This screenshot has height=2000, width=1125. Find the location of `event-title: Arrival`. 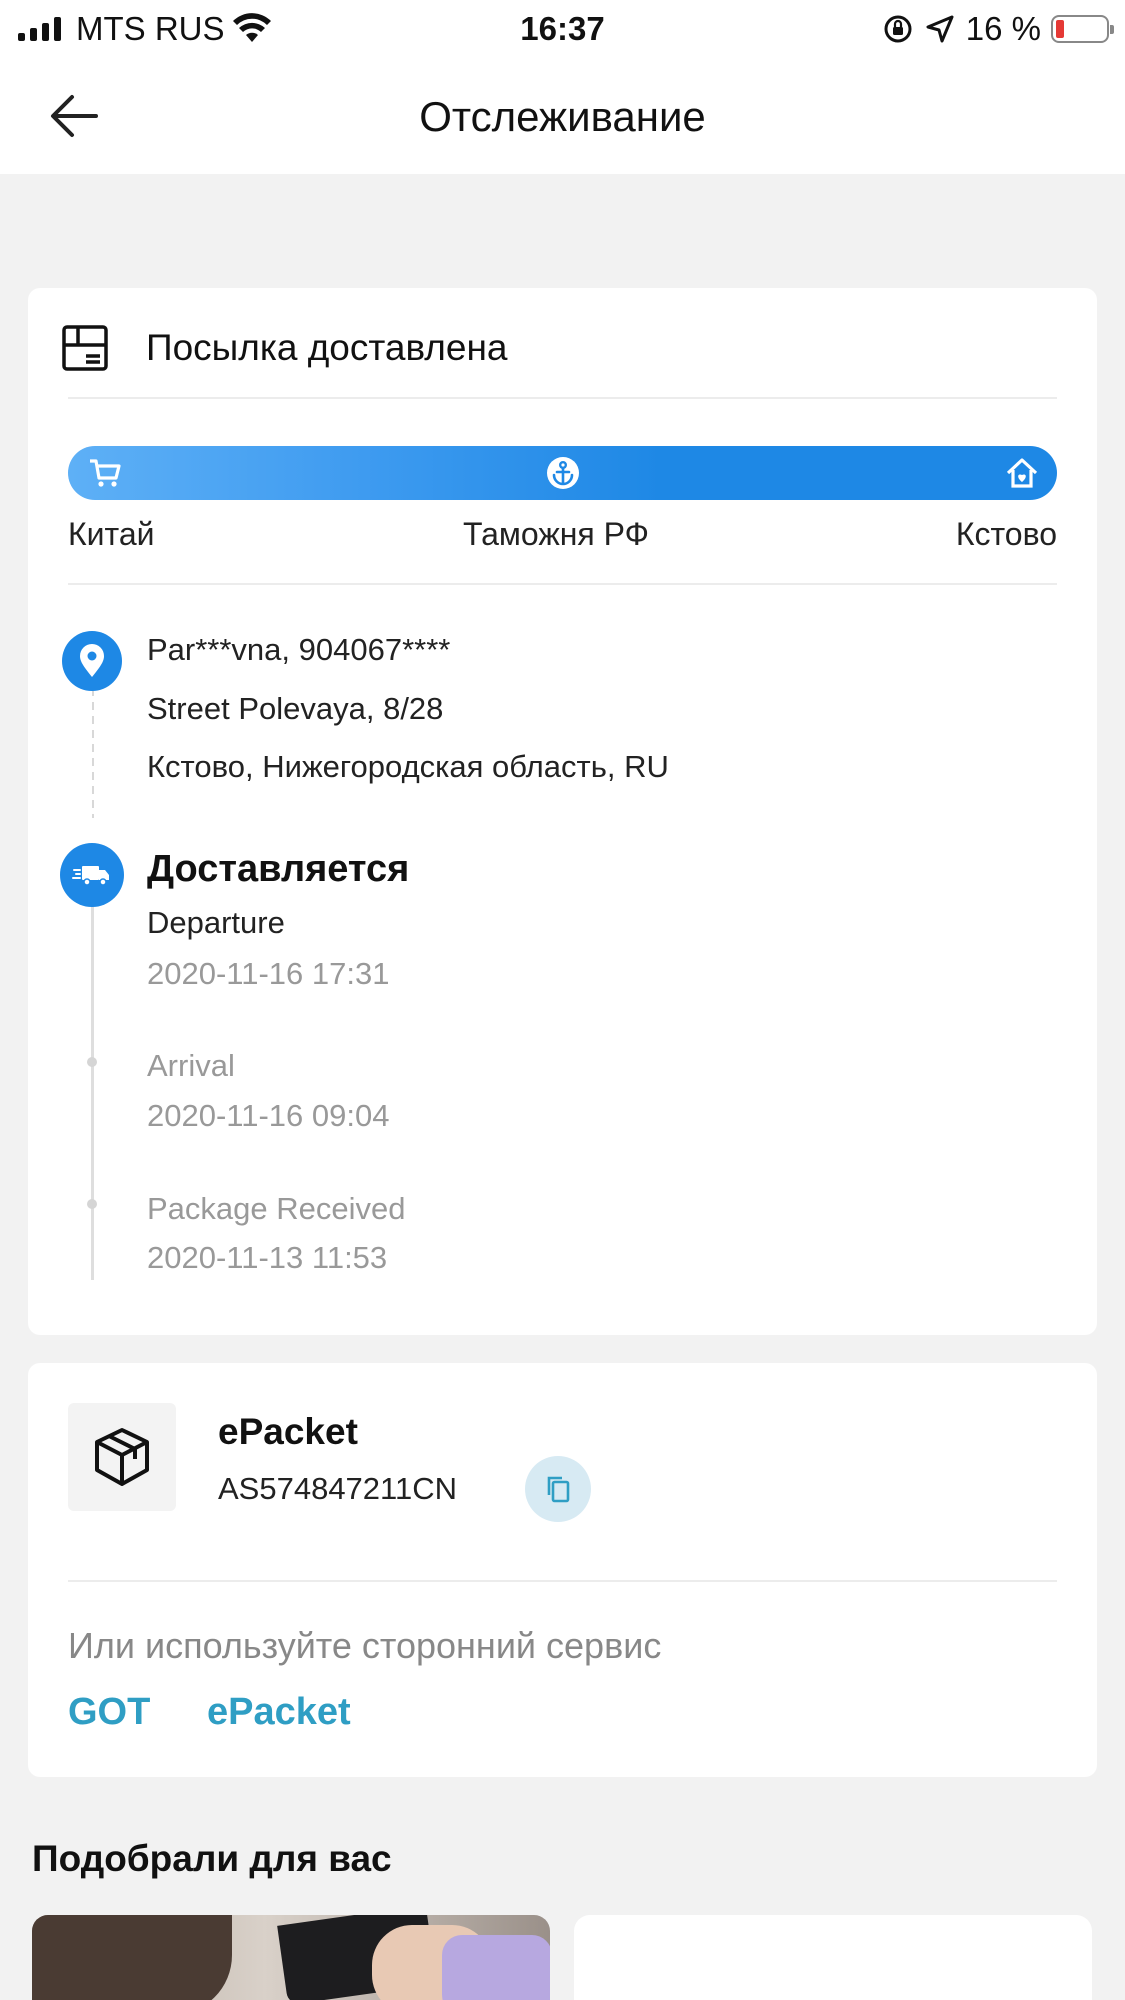

event-title: Arrival is located at coordinates (191, 1065).